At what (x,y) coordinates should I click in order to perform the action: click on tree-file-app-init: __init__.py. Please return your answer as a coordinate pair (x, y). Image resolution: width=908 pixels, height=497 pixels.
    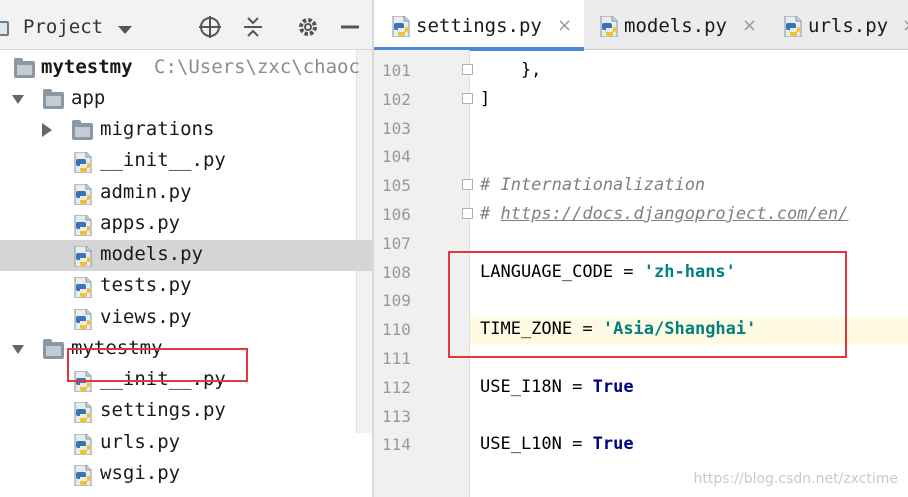
    Looking at the image, I should click on (186, 161).